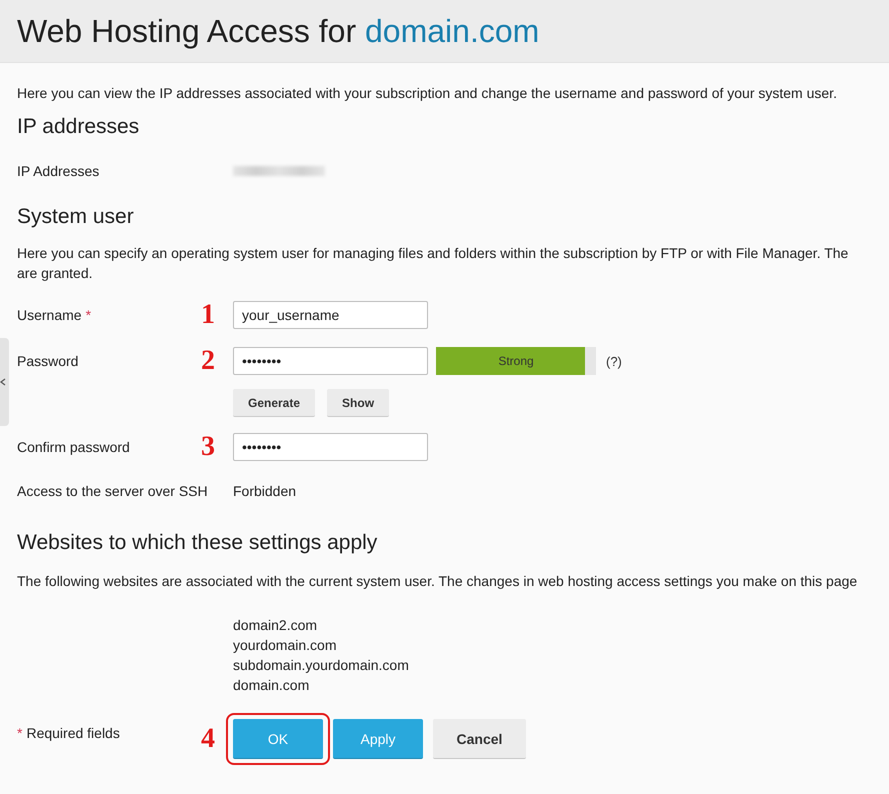 This screenshot has height=794, width=889. I want to click on show-button: Show, so click(358, 403).